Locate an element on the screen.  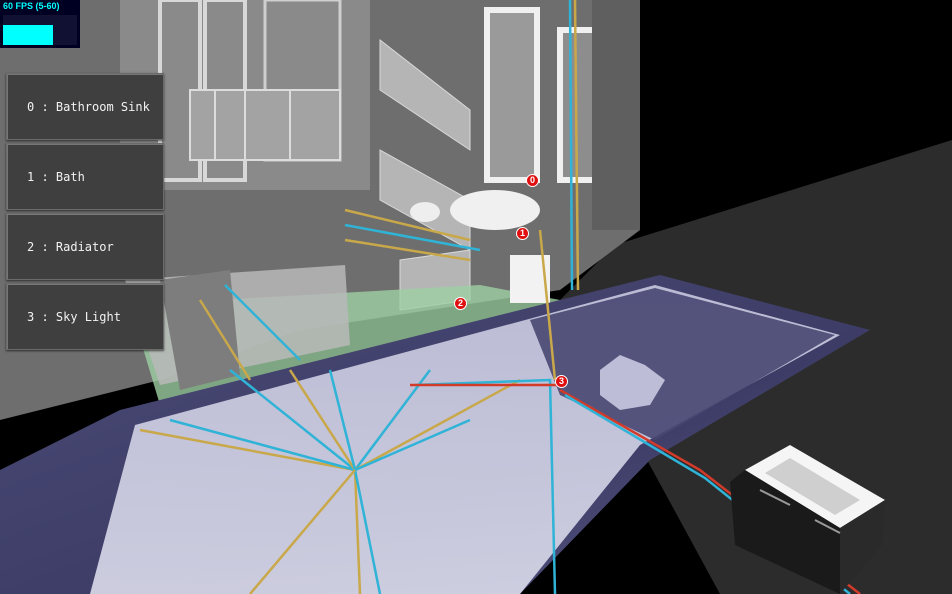
menu-item-radiator: 2 : Radiator is located at coordinates (85, 246).